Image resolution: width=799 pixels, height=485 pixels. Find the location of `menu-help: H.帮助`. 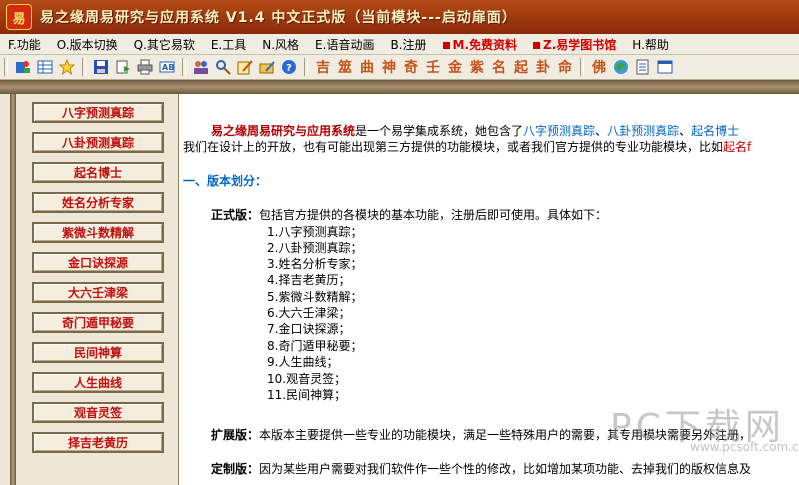

menu-help: H.帮助 is located at coordinates (650, 44).